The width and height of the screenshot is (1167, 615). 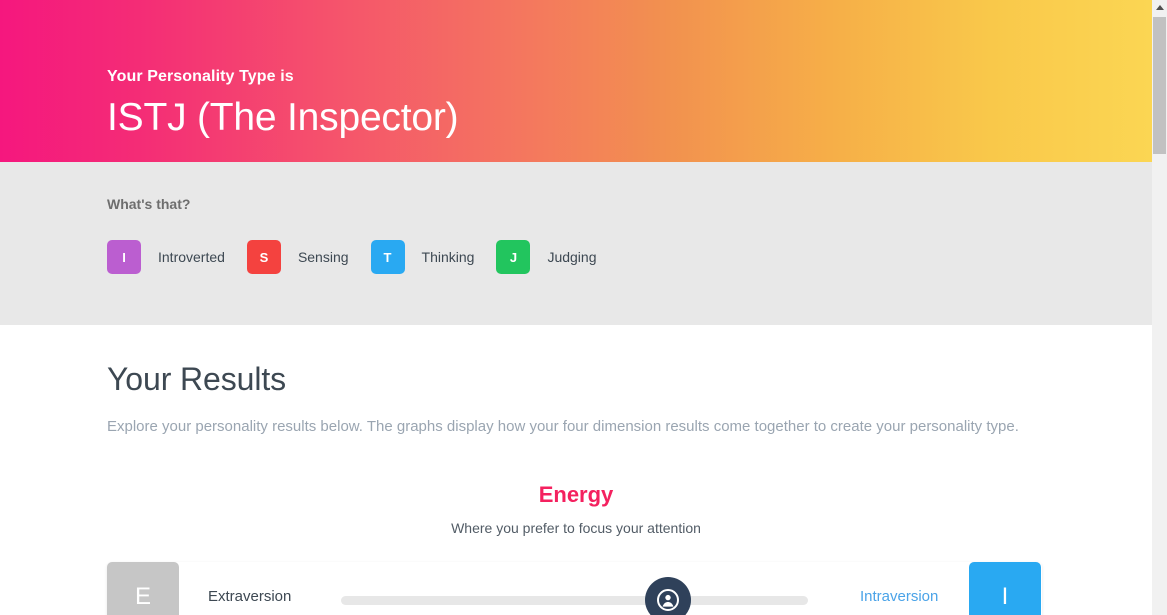 What do you see at coordinates (283, 117) in the screenshot?
I see `personality-type-title: ISTJ (The Inspector)` at bounding box center [283, 117].